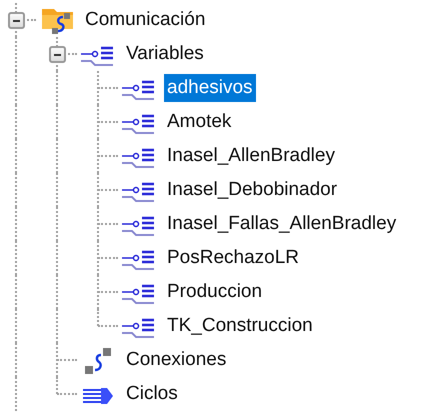 Image resolution: width=434 pixels, height=413 pixels. I want to click on tree-item: PosRechazoLR, so click(233, 258).